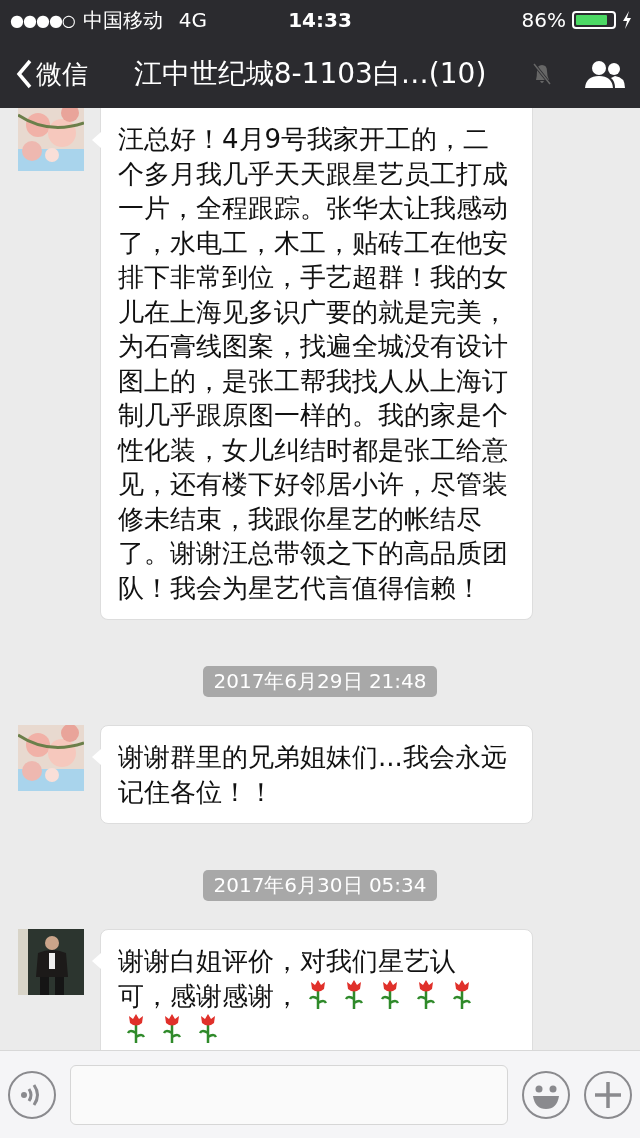 The width and height of the screenshot is (640, 1138). Describe the element at coordinates (42, 20) in the screenshot. I see `signal-strength: ●●●●○` at that location.